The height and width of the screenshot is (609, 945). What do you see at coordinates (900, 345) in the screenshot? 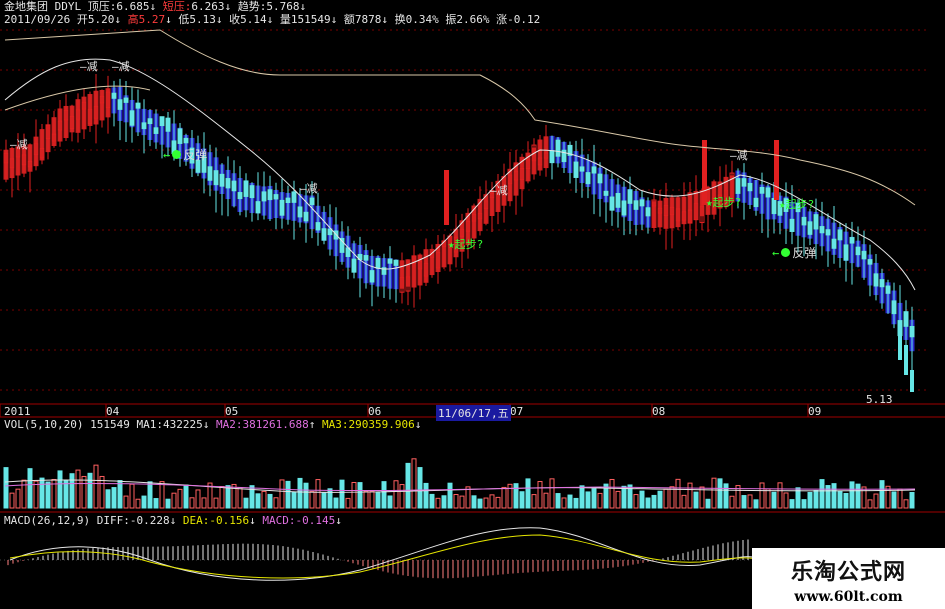
I see `tail-candle` at bounding box center [900, 345].